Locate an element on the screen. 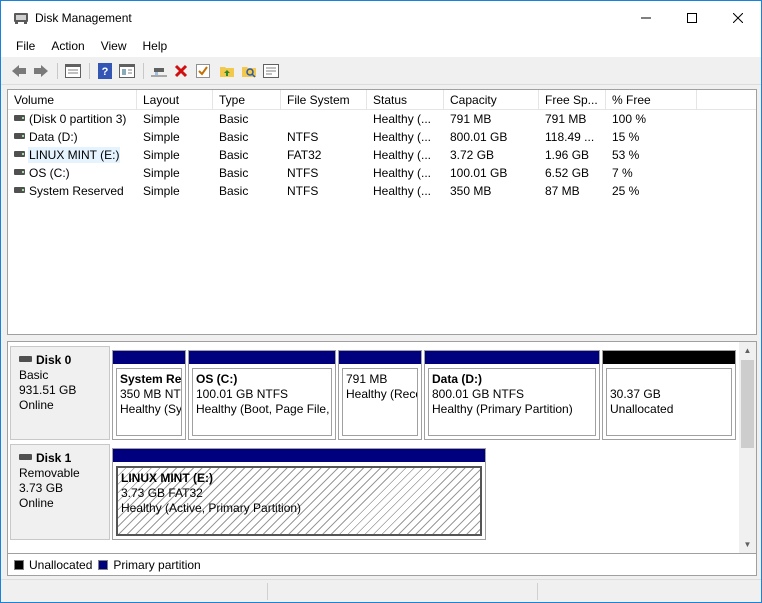 The height and width of the screenshot is (603, 762). forward-arrow-icon is located at coordinates (41, 71).